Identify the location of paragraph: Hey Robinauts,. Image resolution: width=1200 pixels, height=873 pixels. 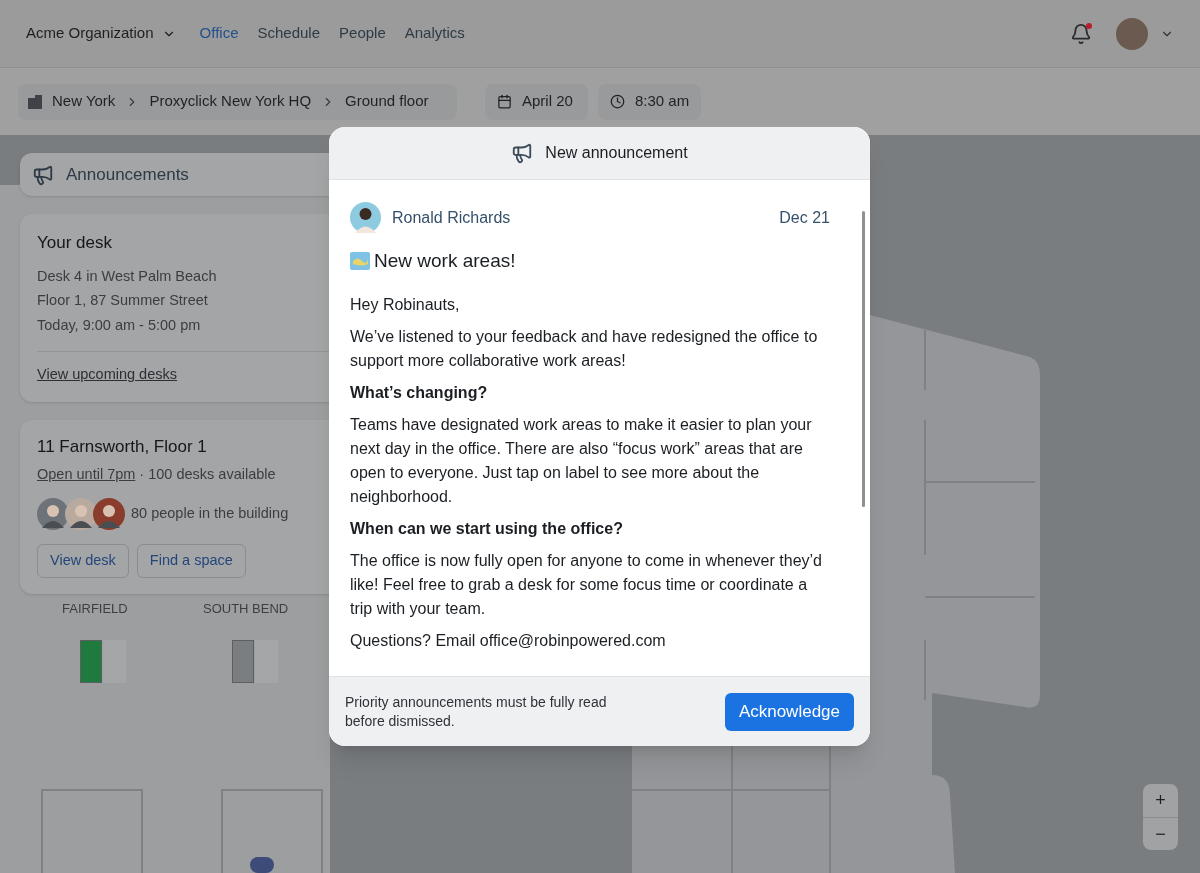
(405, 305).